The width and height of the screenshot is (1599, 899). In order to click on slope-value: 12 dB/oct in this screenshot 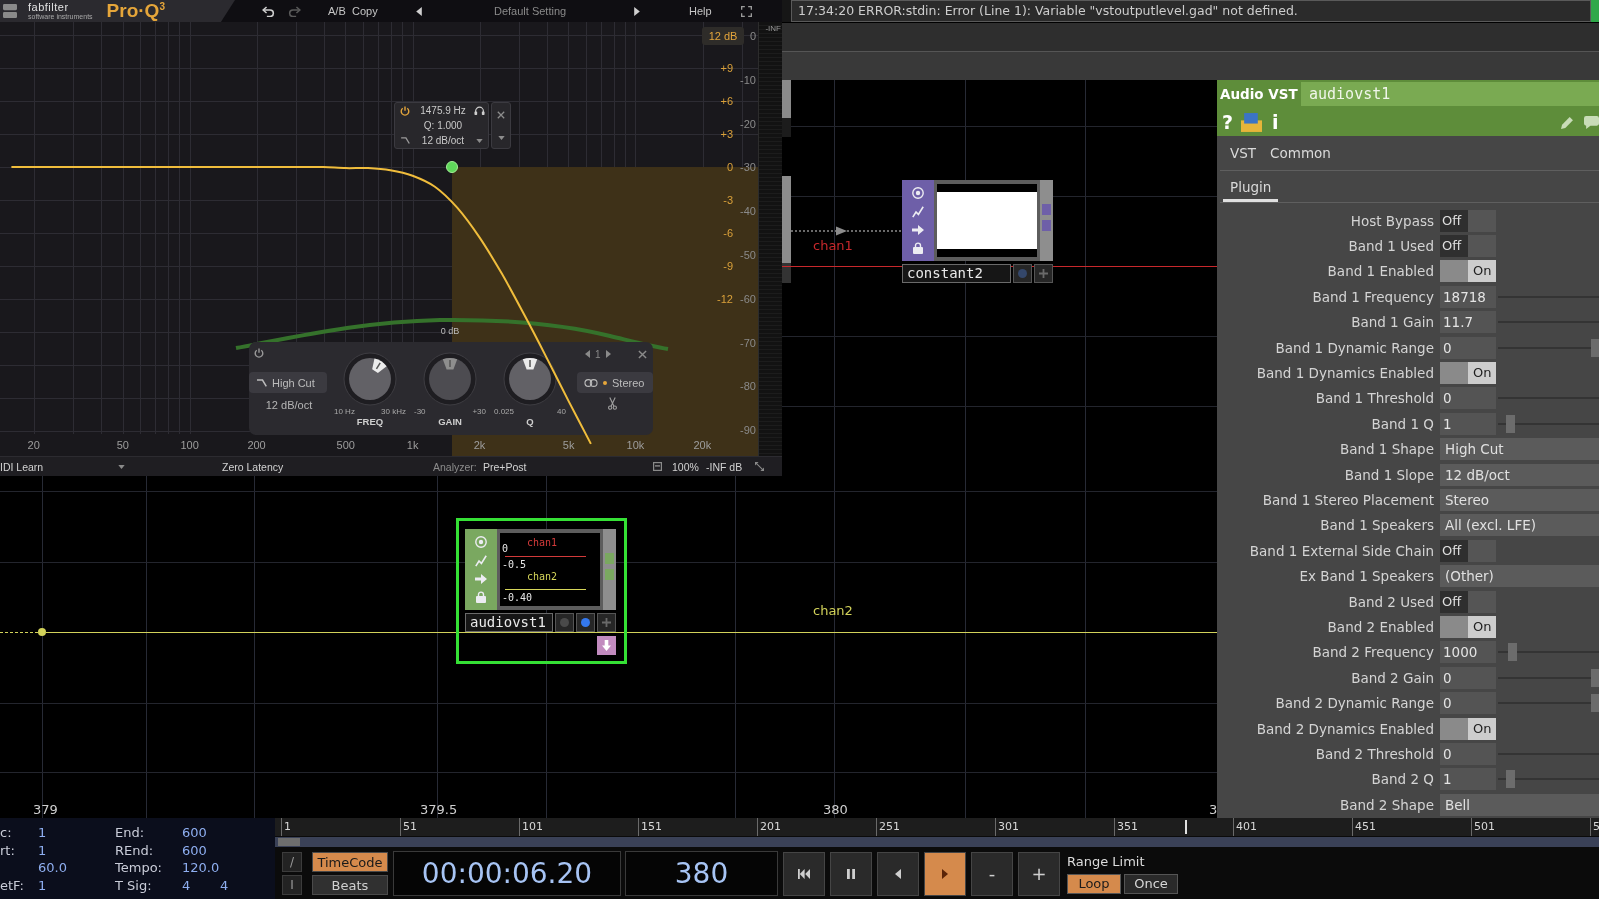, I will do `click(443, 140)`.